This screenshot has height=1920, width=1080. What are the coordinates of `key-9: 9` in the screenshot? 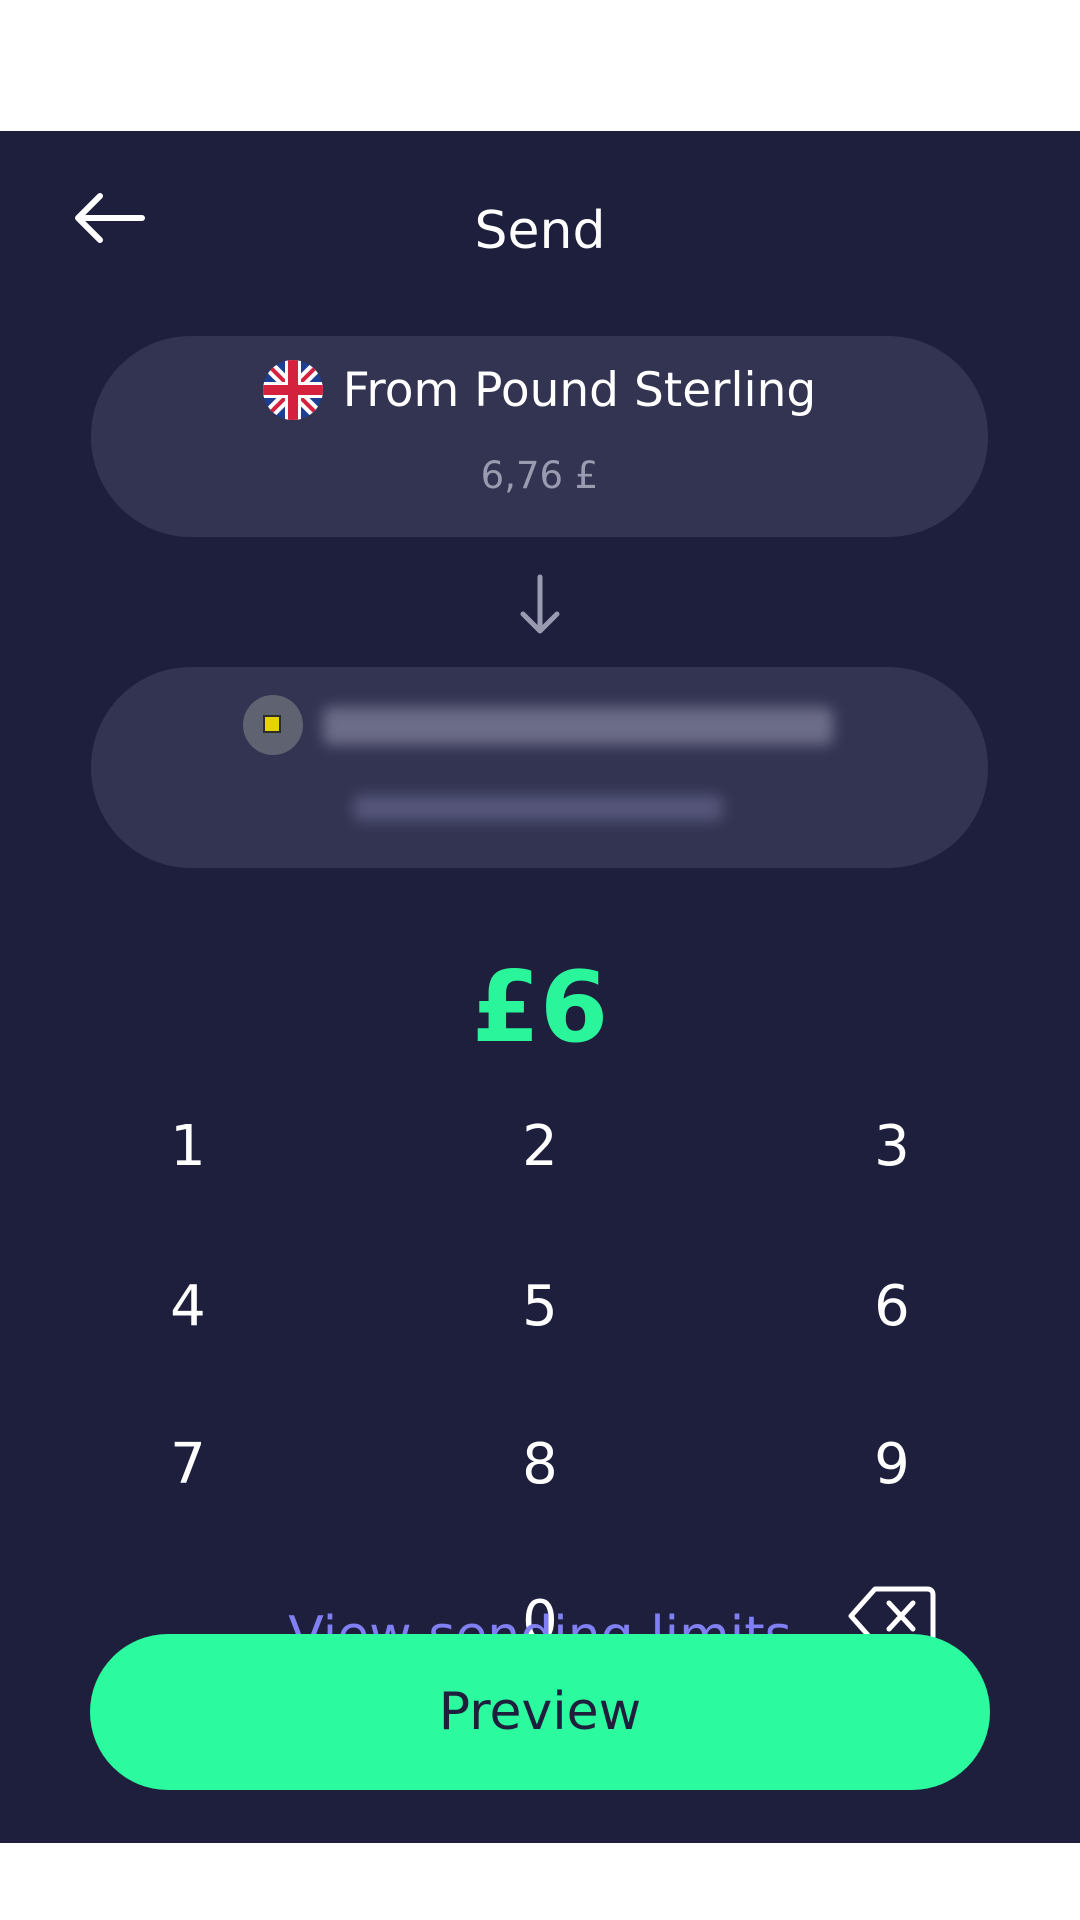 It's located at (892, 1464).